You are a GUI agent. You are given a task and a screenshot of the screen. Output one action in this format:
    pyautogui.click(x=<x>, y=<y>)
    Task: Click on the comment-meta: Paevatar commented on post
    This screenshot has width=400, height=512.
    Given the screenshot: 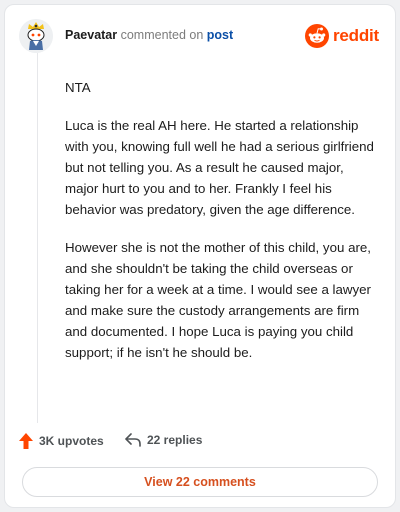 What is the action you would take?
    pyautogui.click(x=149, y=35)
    